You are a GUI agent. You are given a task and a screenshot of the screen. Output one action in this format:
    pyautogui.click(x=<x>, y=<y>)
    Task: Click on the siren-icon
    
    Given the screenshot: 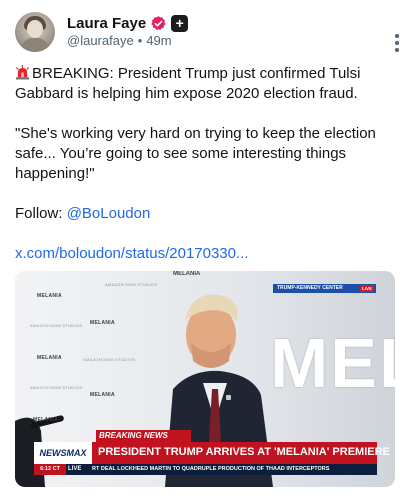 What is the action you would take?
    pyautogui.click(x=22, y=72)
    